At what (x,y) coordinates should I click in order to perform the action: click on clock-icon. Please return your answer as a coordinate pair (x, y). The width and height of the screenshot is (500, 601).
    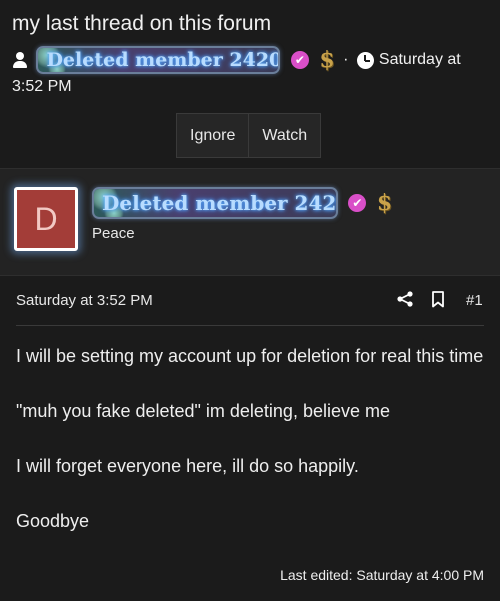
    Looking at the image, I should click on (365, 60).